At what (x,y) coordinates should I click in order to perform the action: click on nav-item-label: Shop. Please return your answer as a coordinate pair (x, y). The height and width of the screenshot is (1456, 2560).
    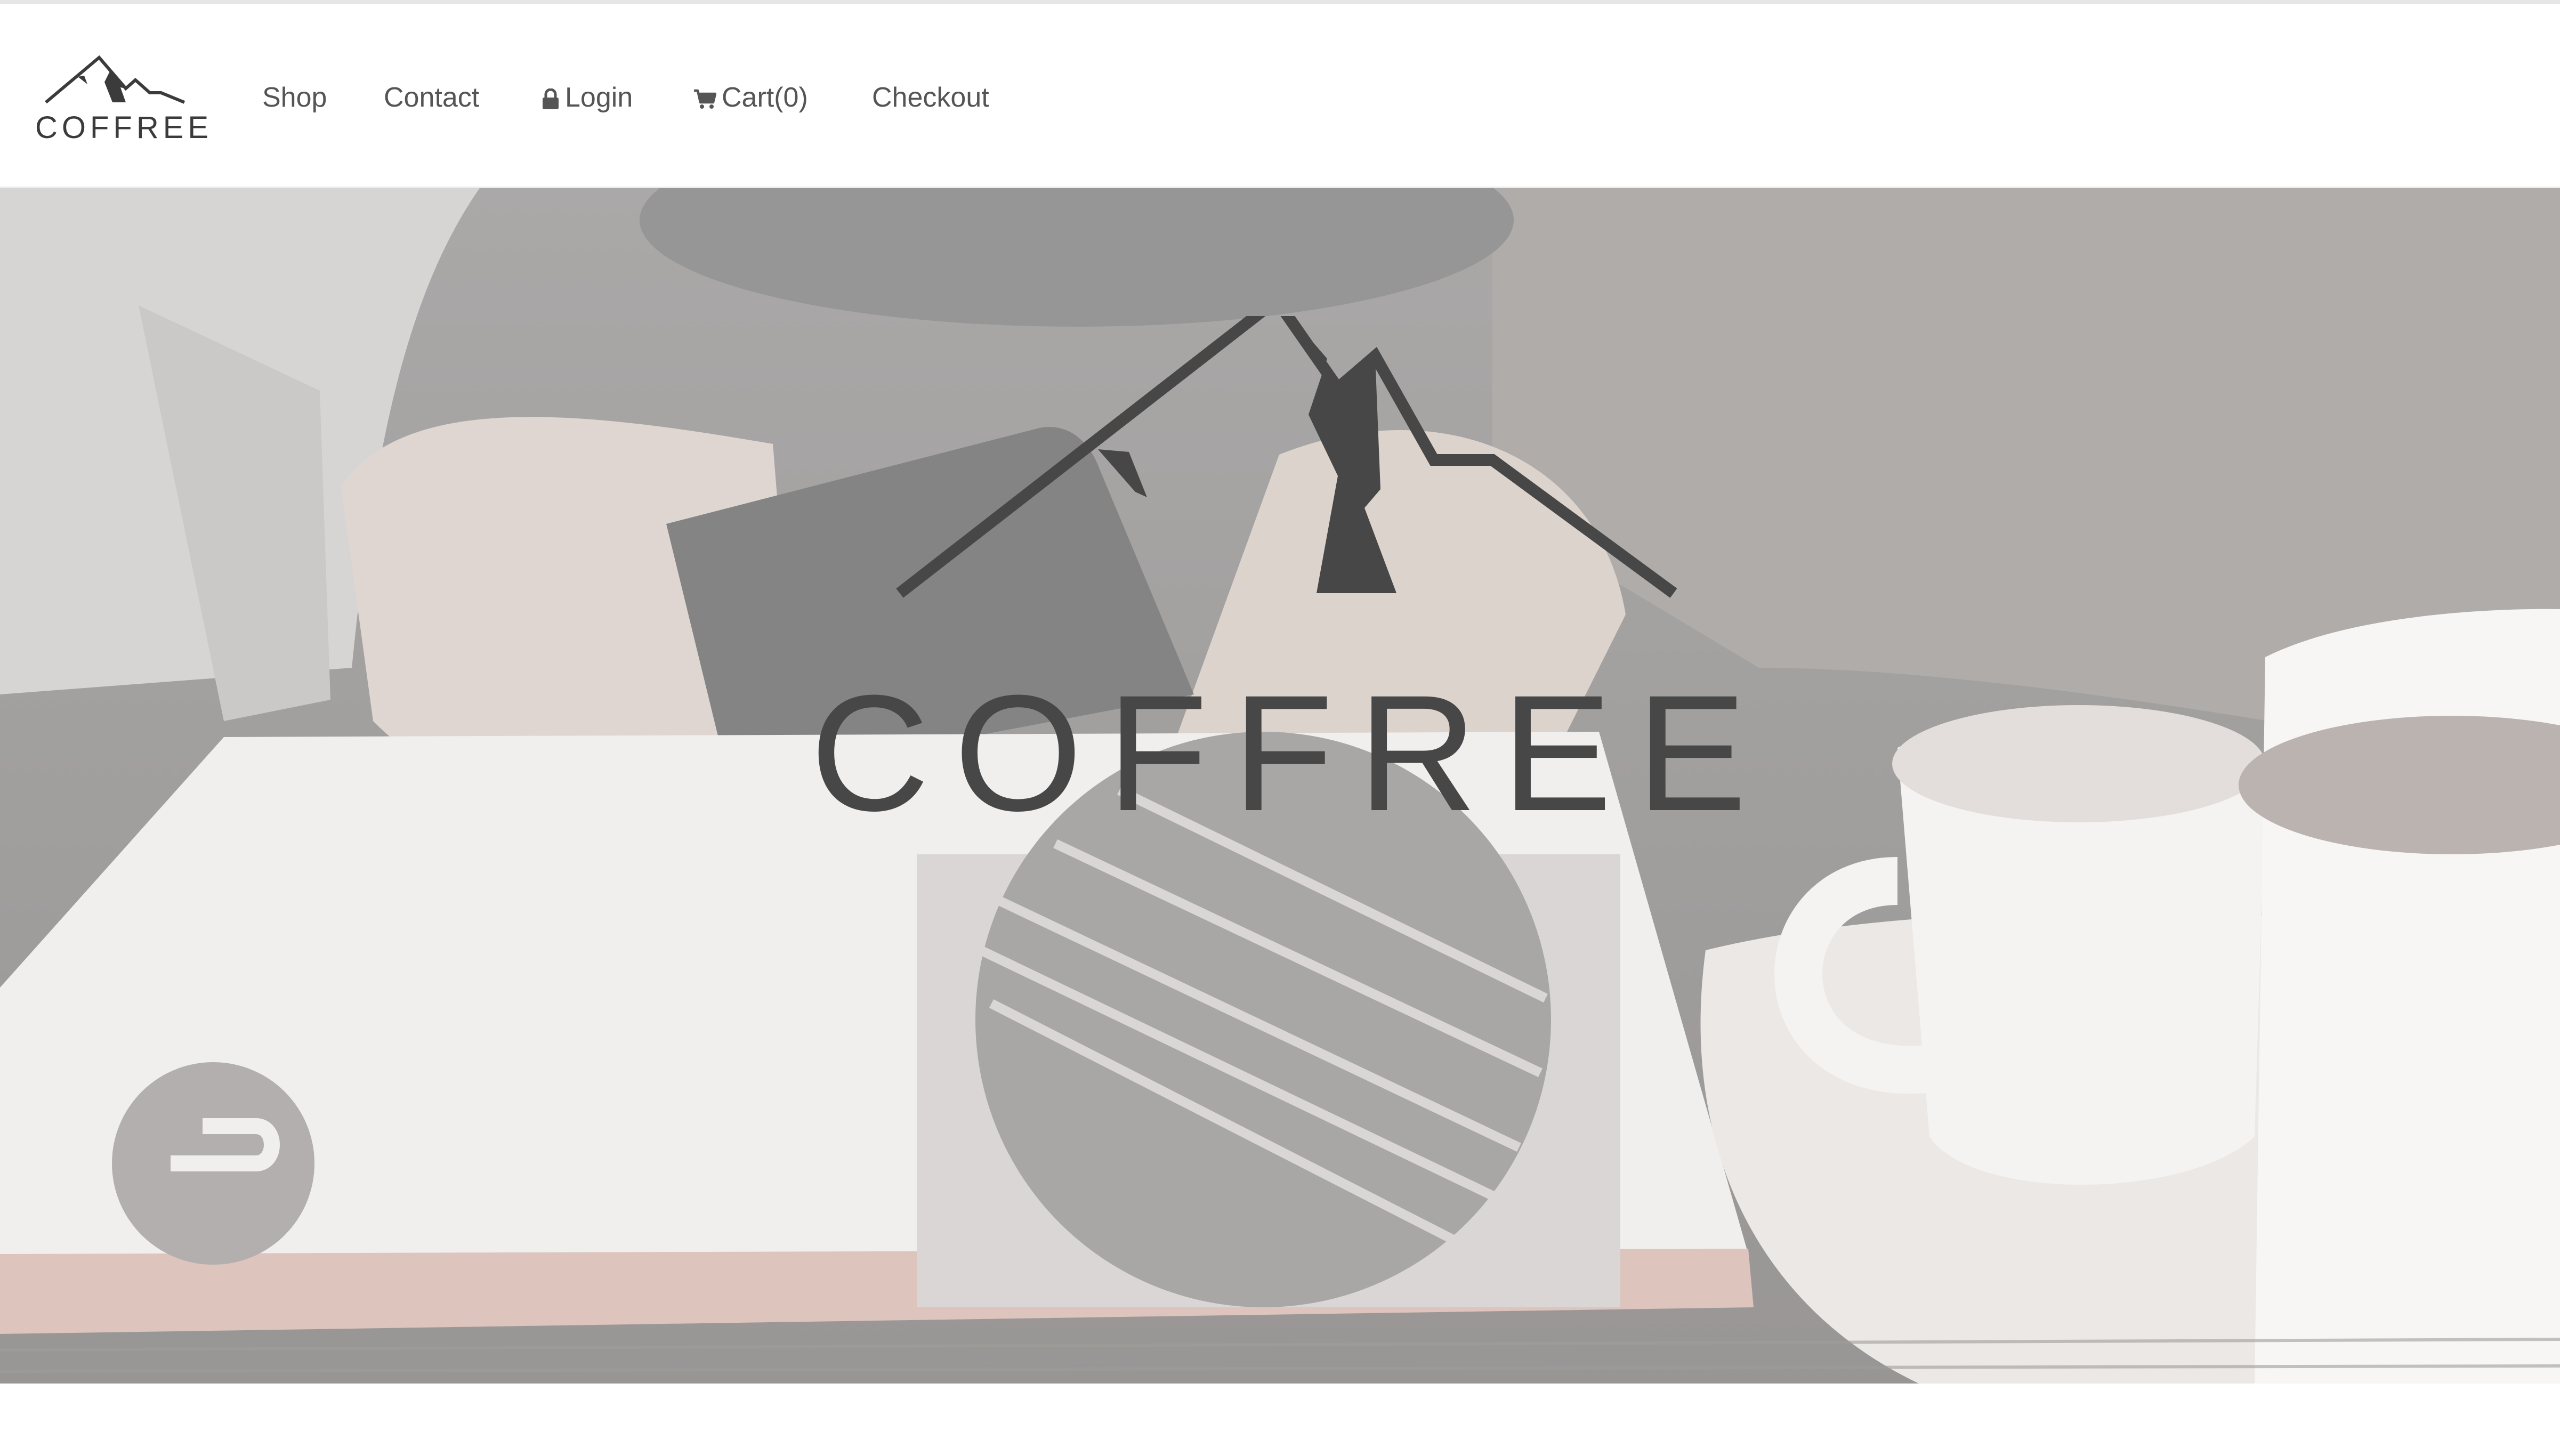
    Looking at the image, I should click on (295, 98).